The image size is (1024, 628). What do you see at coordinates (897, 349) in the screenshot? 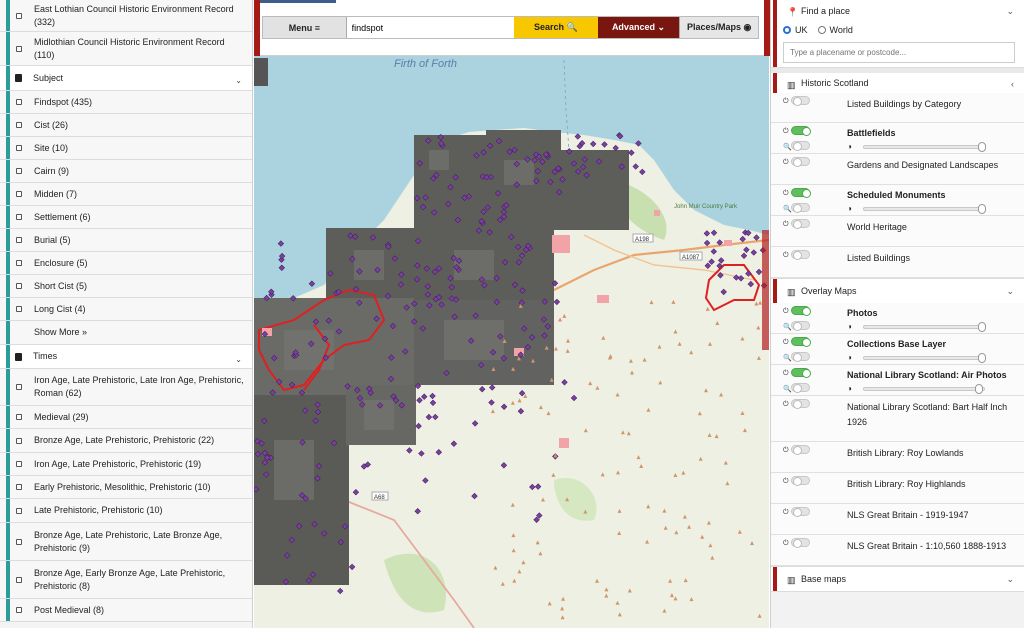
I see `layer-row: ⏻ Collections Base Layer 🔍 ◑` at bounding box center [897, 349].